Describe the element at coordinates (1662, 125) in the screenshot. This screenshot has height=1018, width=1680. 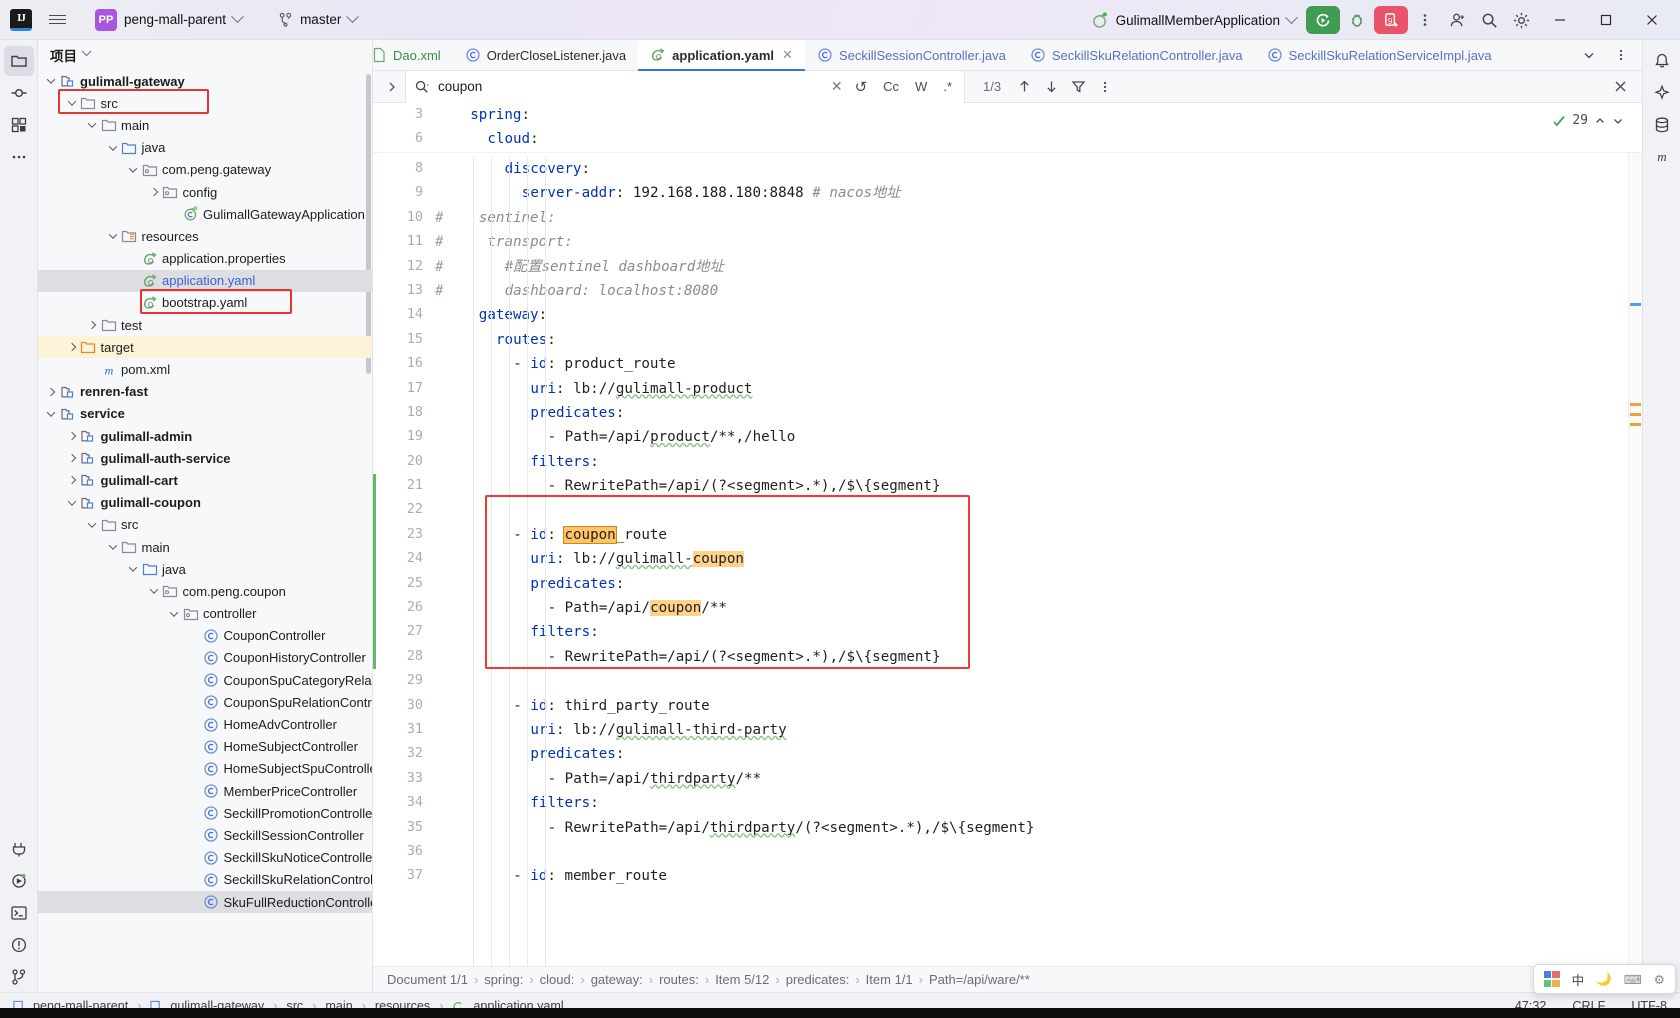
I see `database-icon` at that location.